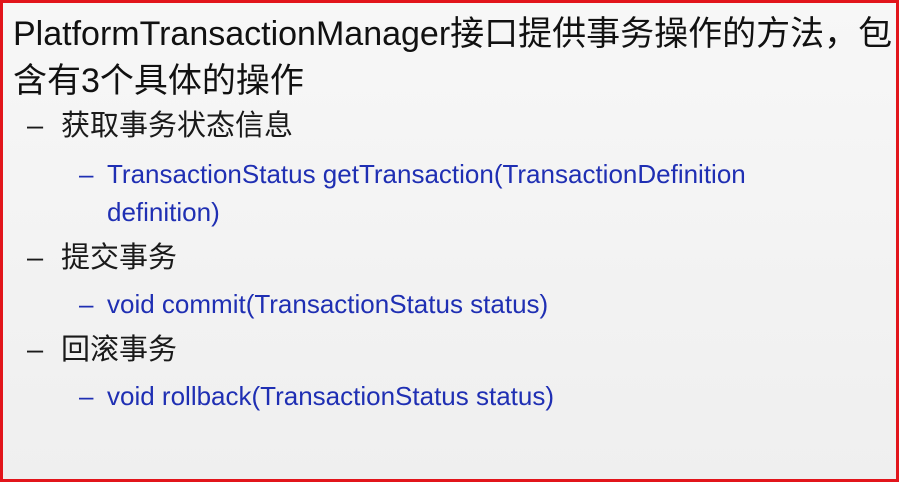 This screenshot has height=482, width=899. I want to click on sub-bullet-code: void rollback(TransactionStatus status), so click(331, 396).